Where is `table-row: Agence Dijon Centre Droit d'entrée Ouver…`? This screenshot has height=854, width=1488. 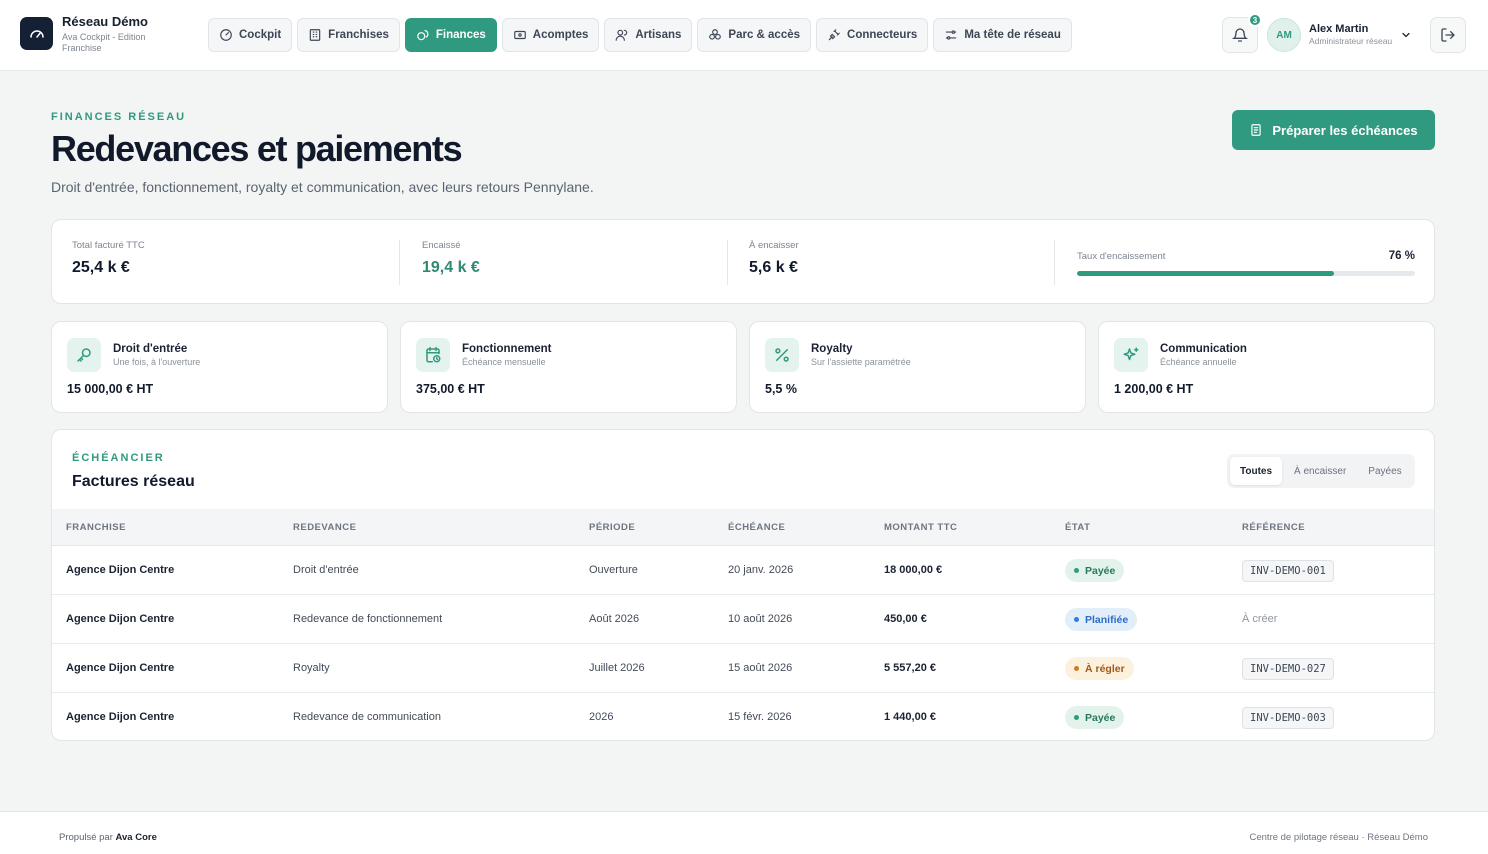 table-row: Agence Dijon Centre Droit d'entrée Ouver… is located at coordinates (743, 570).